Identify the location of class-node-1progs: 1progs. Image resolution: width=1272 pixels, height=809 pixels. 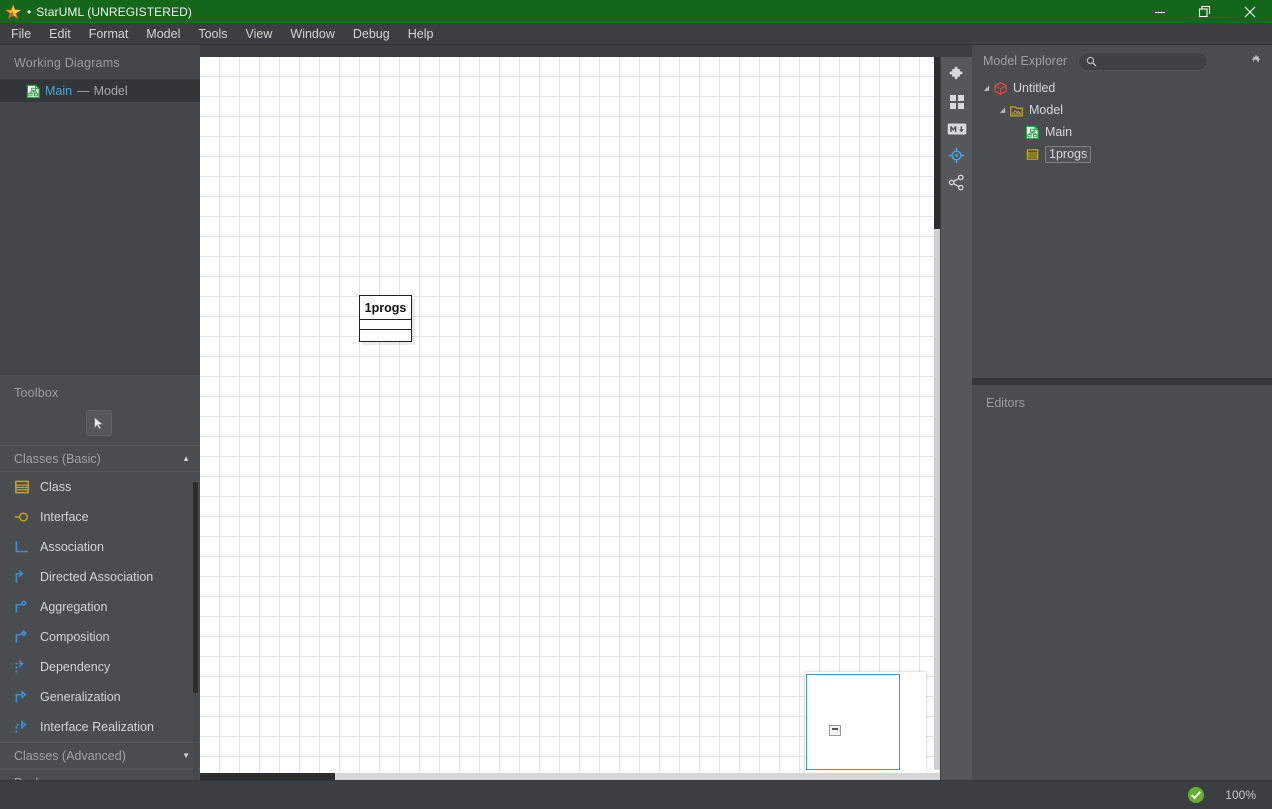
(385, 318).